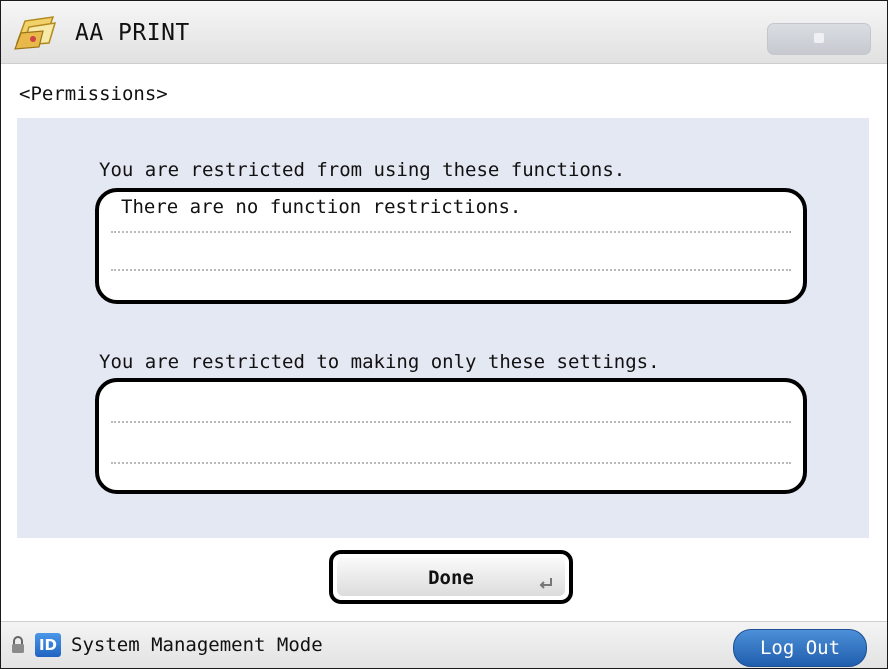  I want to click on page-title: <Permissions>, so click(93, 94).